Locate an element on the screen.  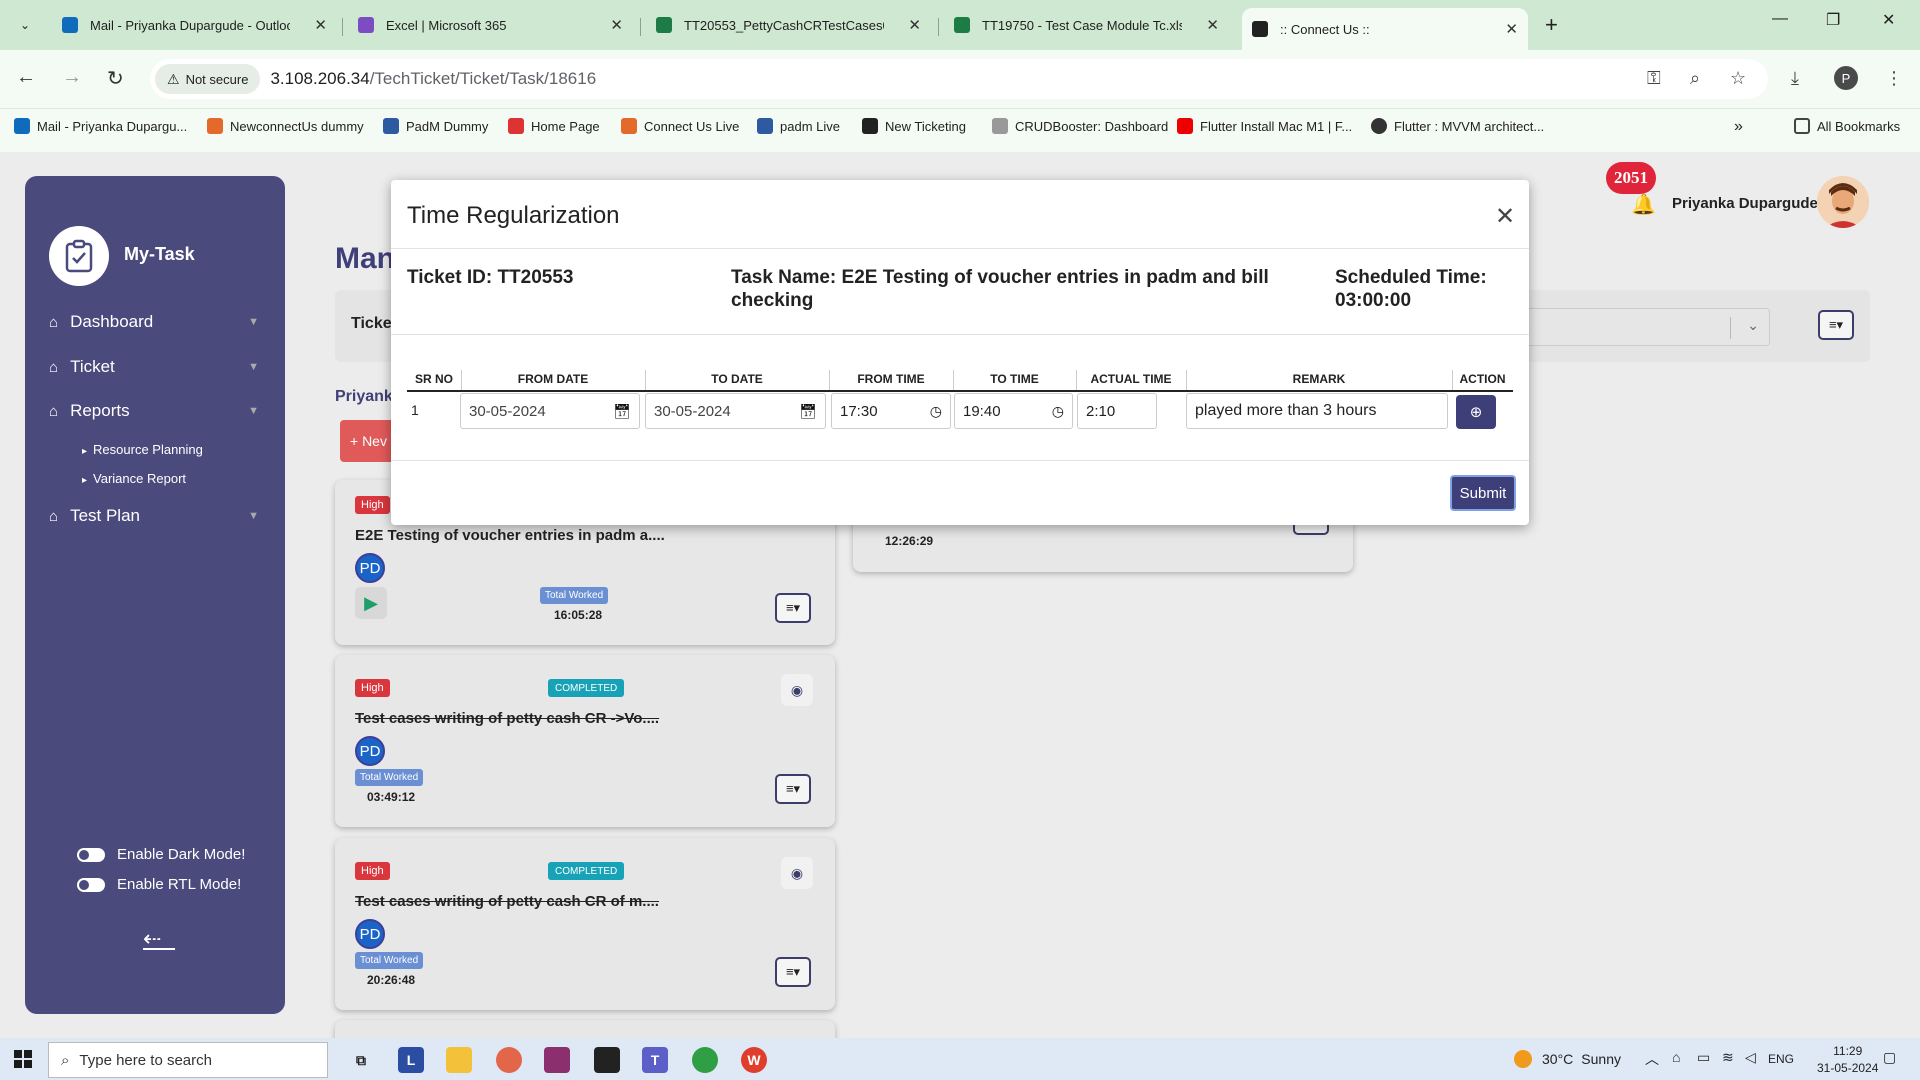
sidebar-sub-variance-report: Variance Report is located at coordinates (134, 478).